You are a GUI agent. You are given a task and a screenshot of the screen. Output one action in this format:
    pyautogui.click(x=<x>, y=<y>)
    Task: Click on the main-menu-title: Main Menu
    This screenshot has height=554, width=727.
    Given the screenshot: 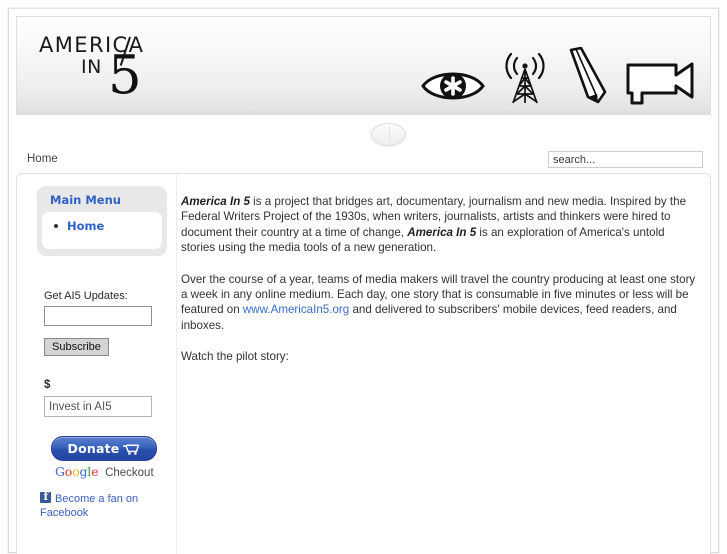 What is the action you would take?
    pyautogui.click(x=85, y=200)
    